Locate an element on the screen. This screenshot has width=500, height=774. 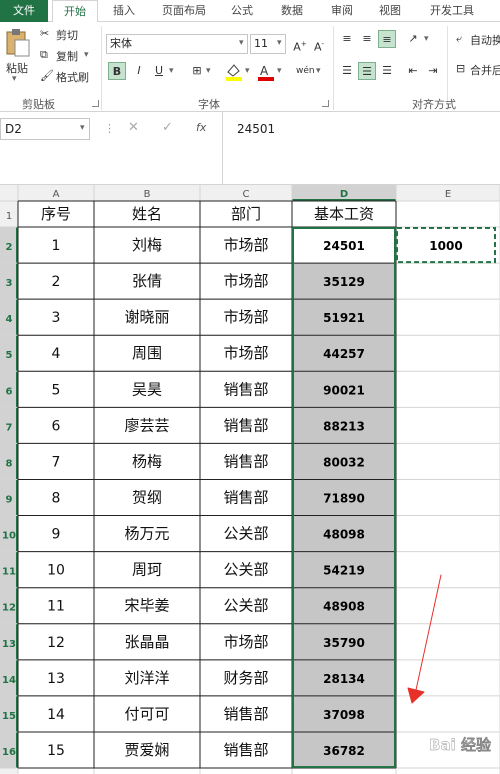
cell-salary: 48098 is located at coordinates (344, 535).